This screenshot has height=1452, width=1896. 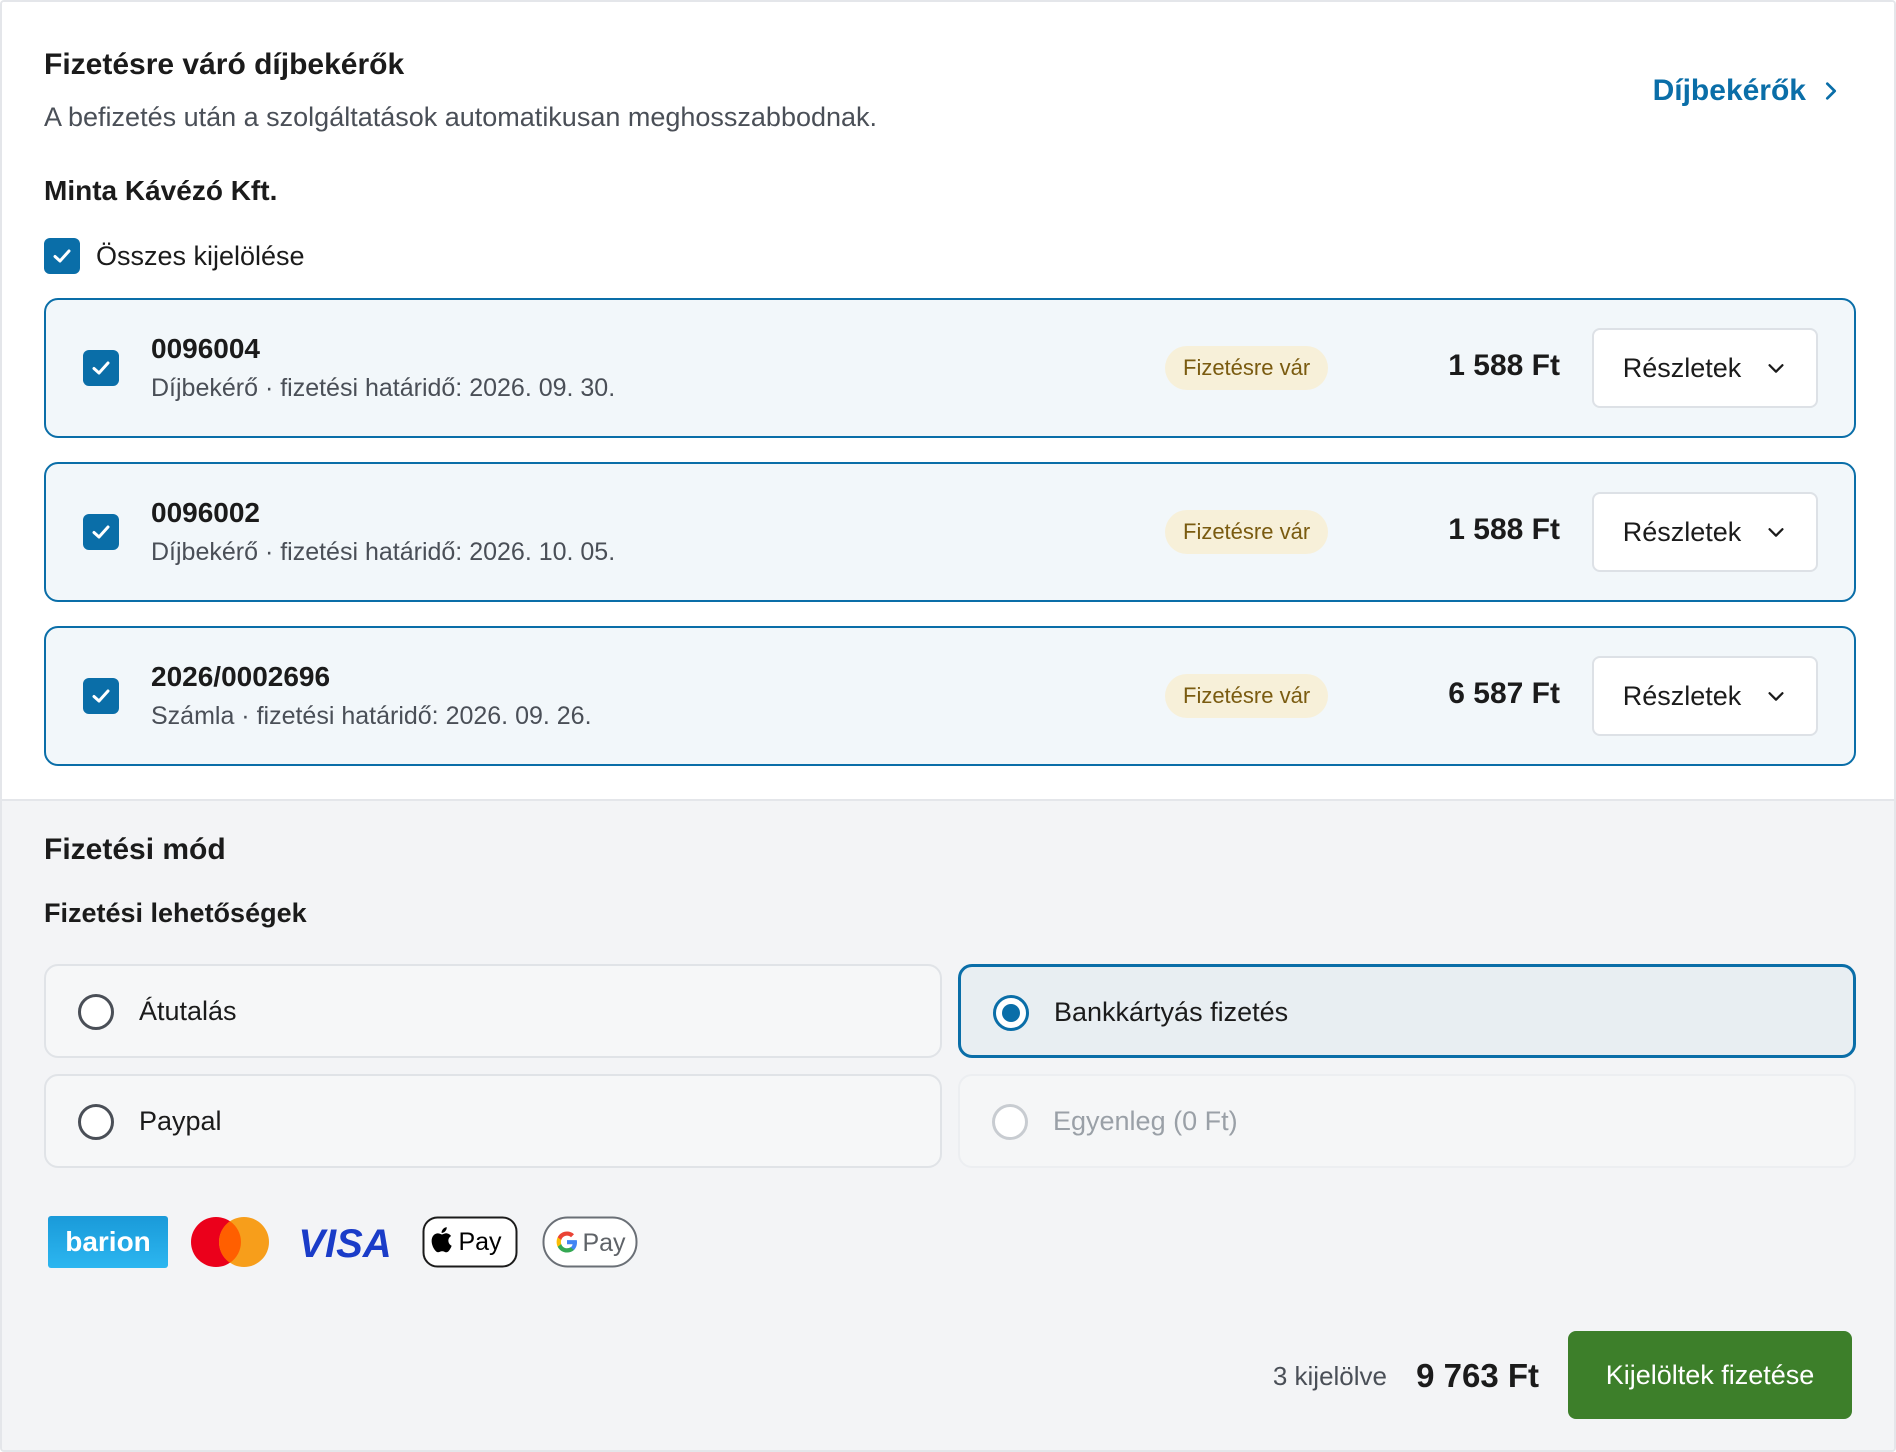 What do you see at coordinates (1171, 1012) in the screenshot?
I see `payment-option-label: Bankkártyás fizetés` at bounding box center [1171, 1012].